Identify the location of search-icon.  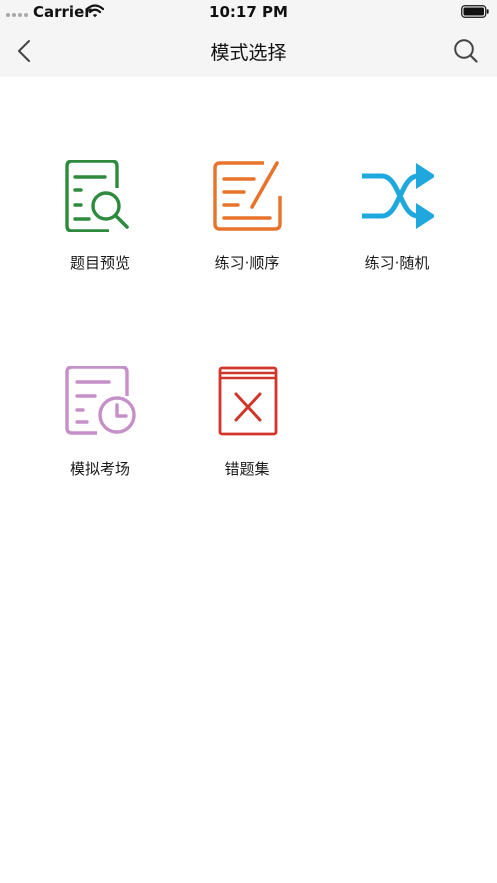
(466, 51).